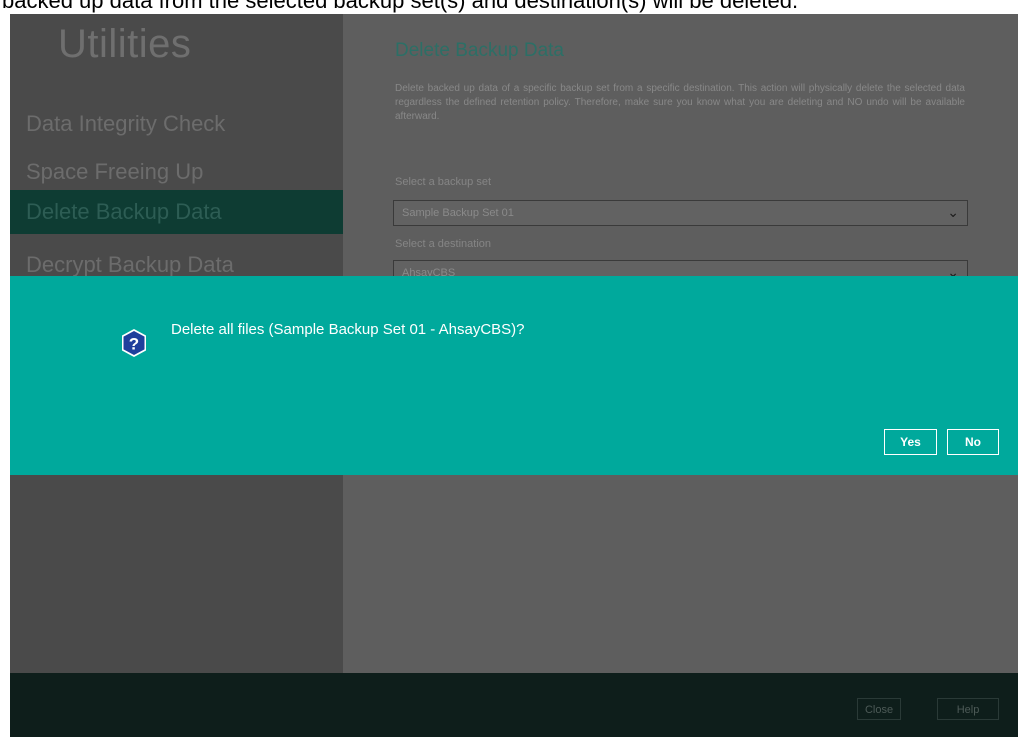 The image size is (1022, 737). I want to click on help-button: Help, so click(968, 709).